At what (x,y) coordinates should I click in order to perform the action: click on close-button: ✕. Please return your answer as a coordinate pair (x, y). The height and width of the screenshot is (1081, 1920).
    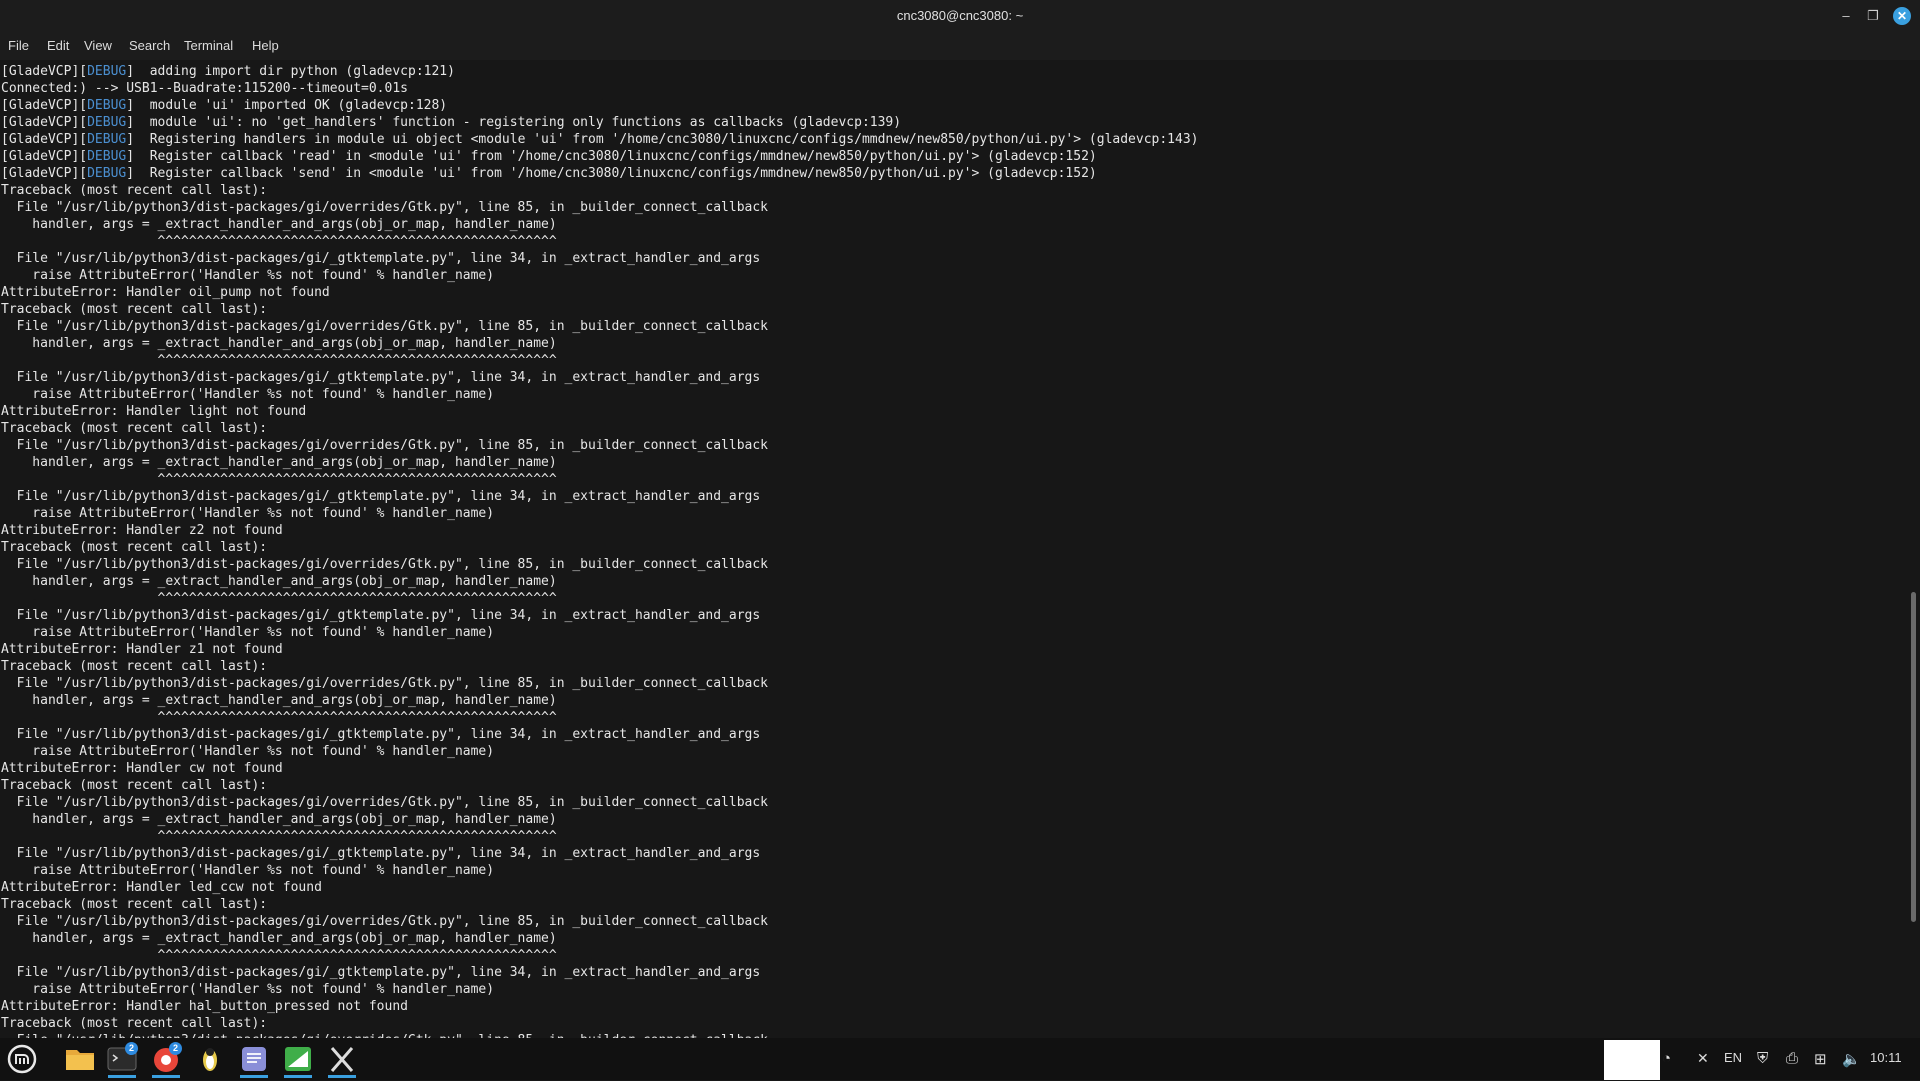
    Looking at the image, I should click on (1902, 16).